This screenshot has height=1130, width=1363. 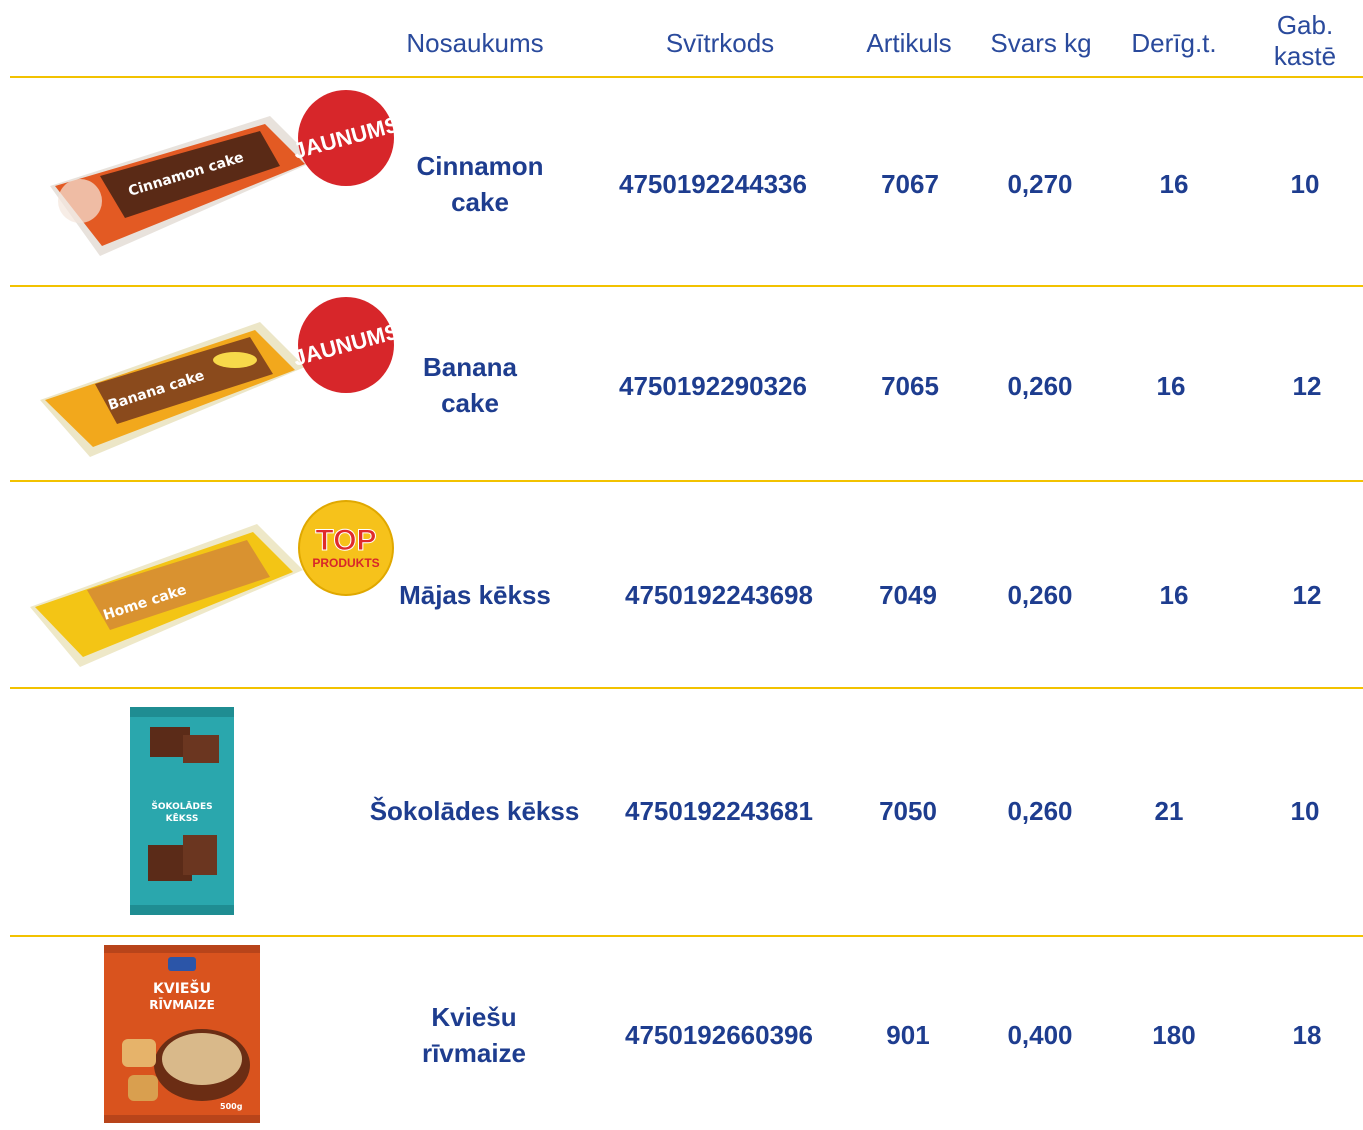 What do you see at coordinates (1174, 43) in the screenshot?
I see `header-shelf-life: Derīg.t.` at bounding box center [1174, 43].